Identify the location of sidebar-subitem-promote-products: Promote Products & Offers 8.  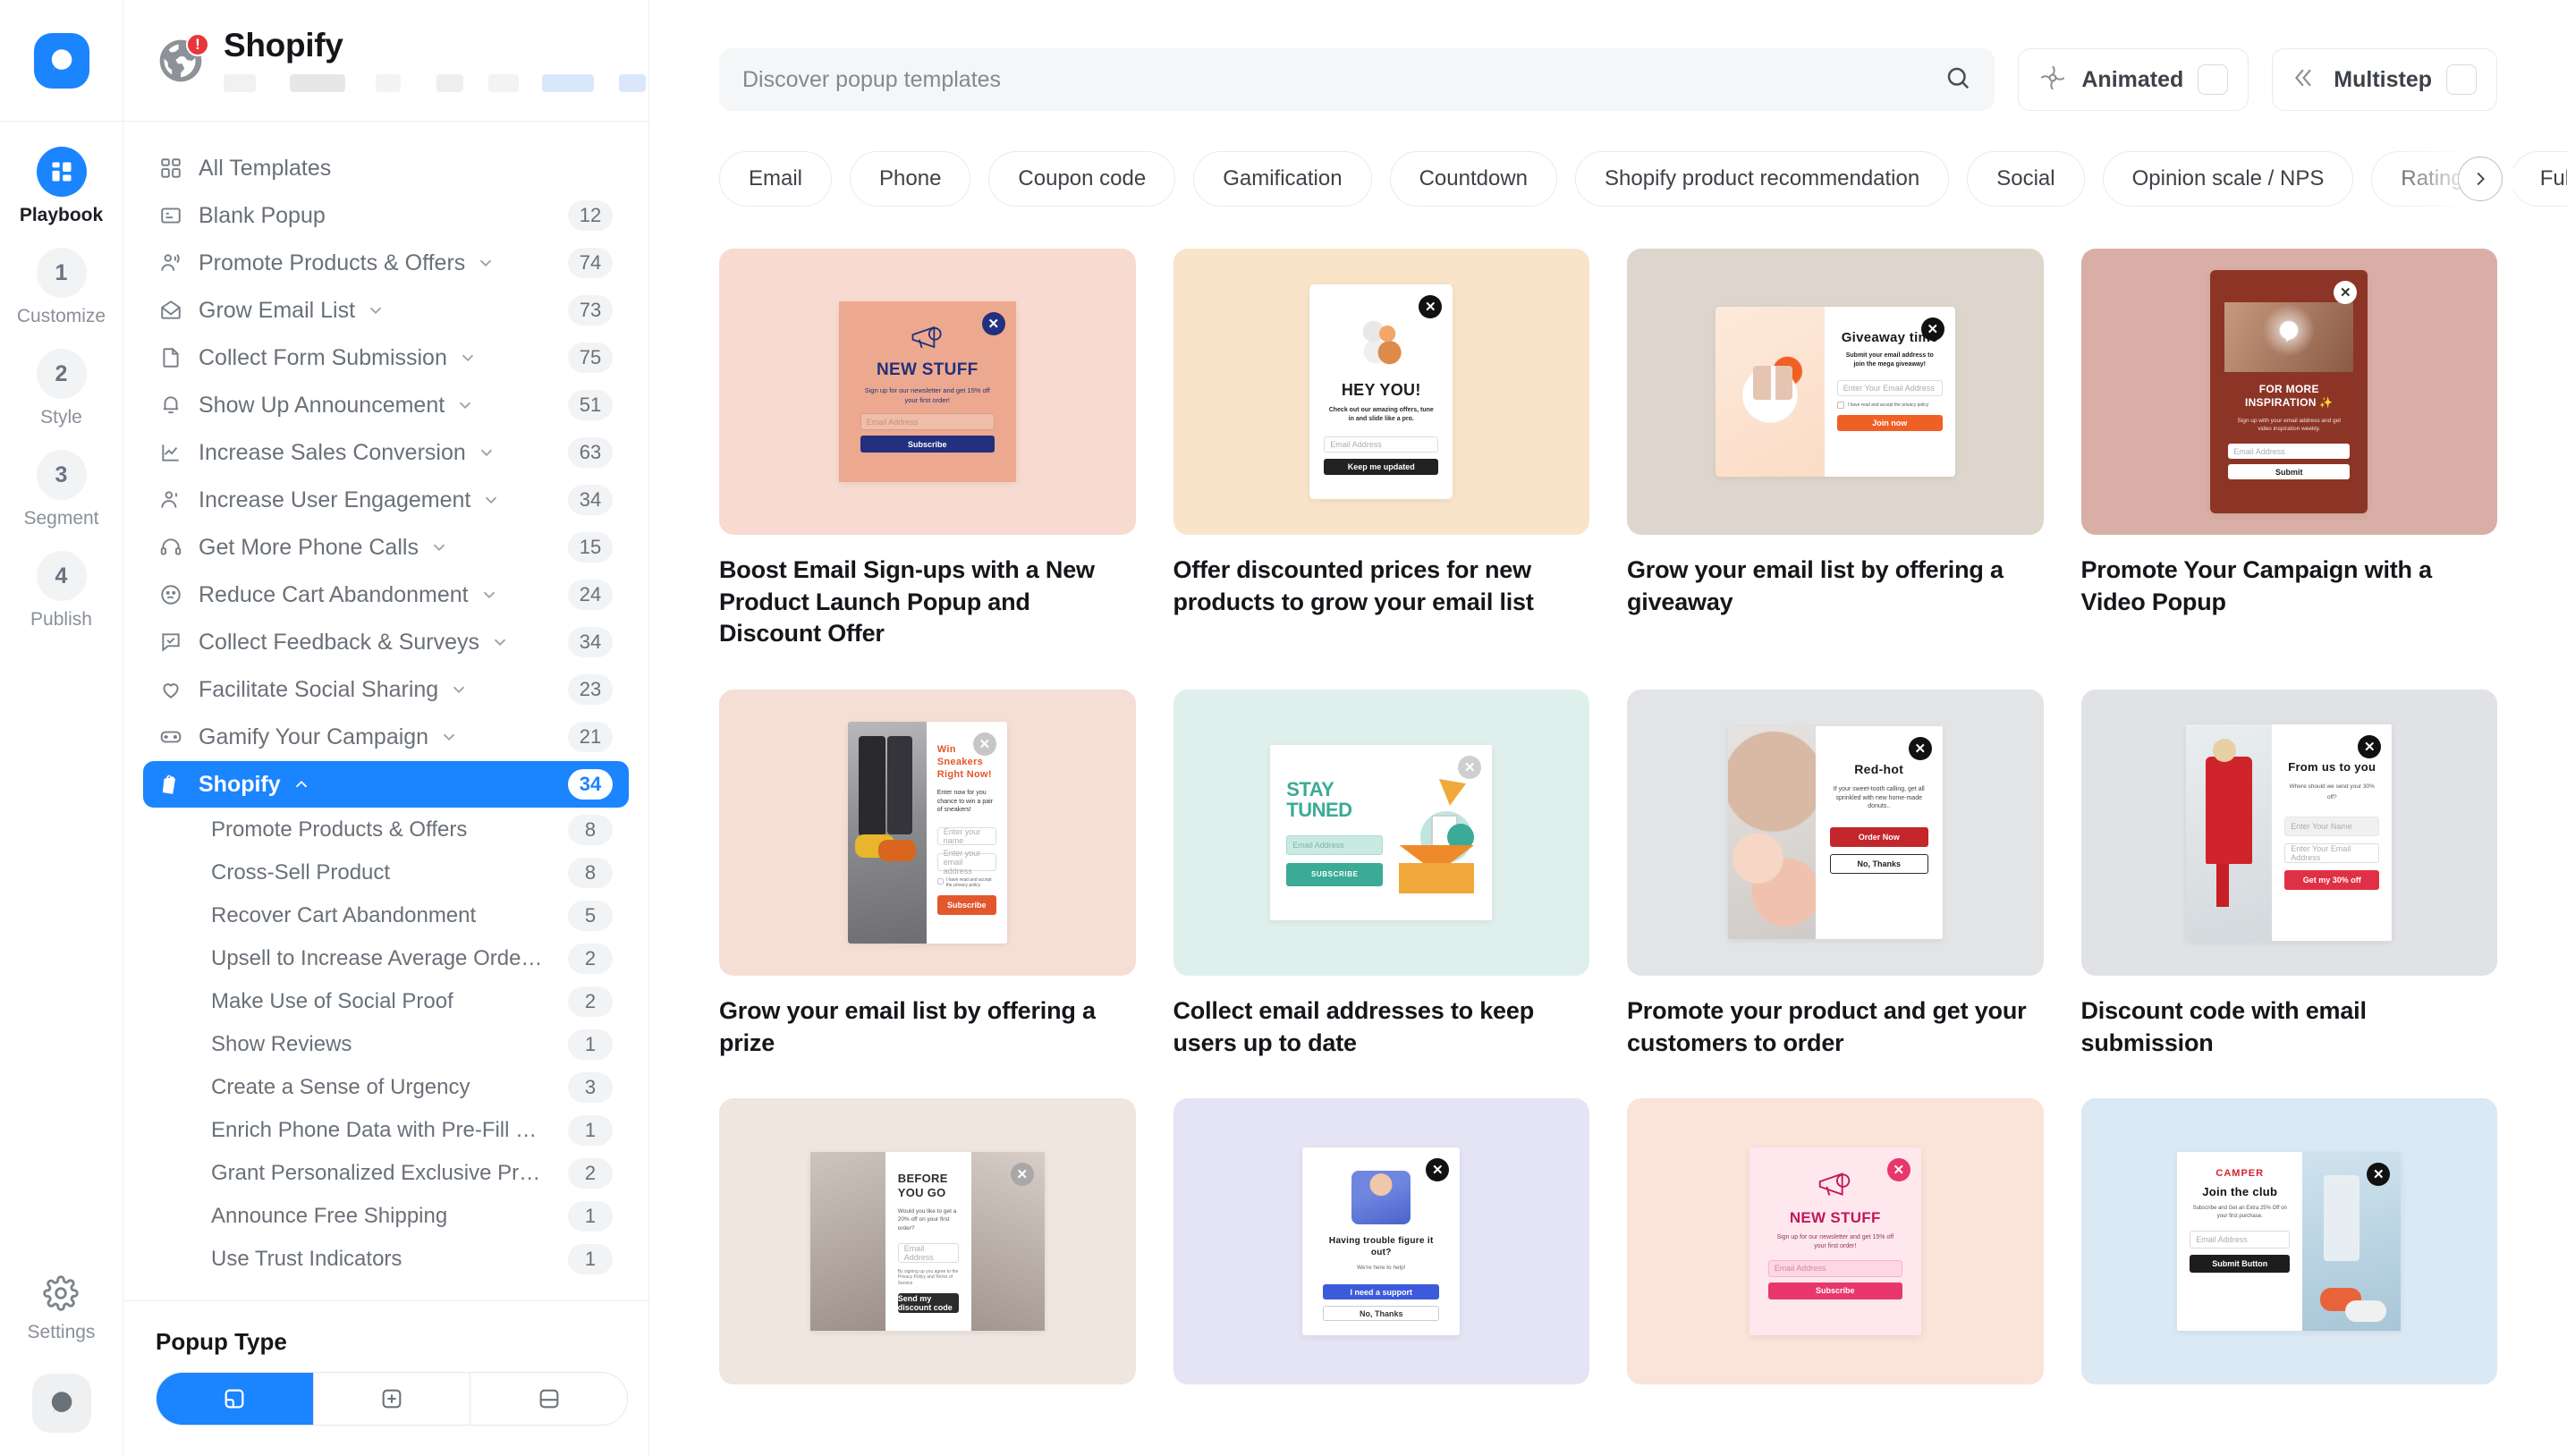
(386, 829).